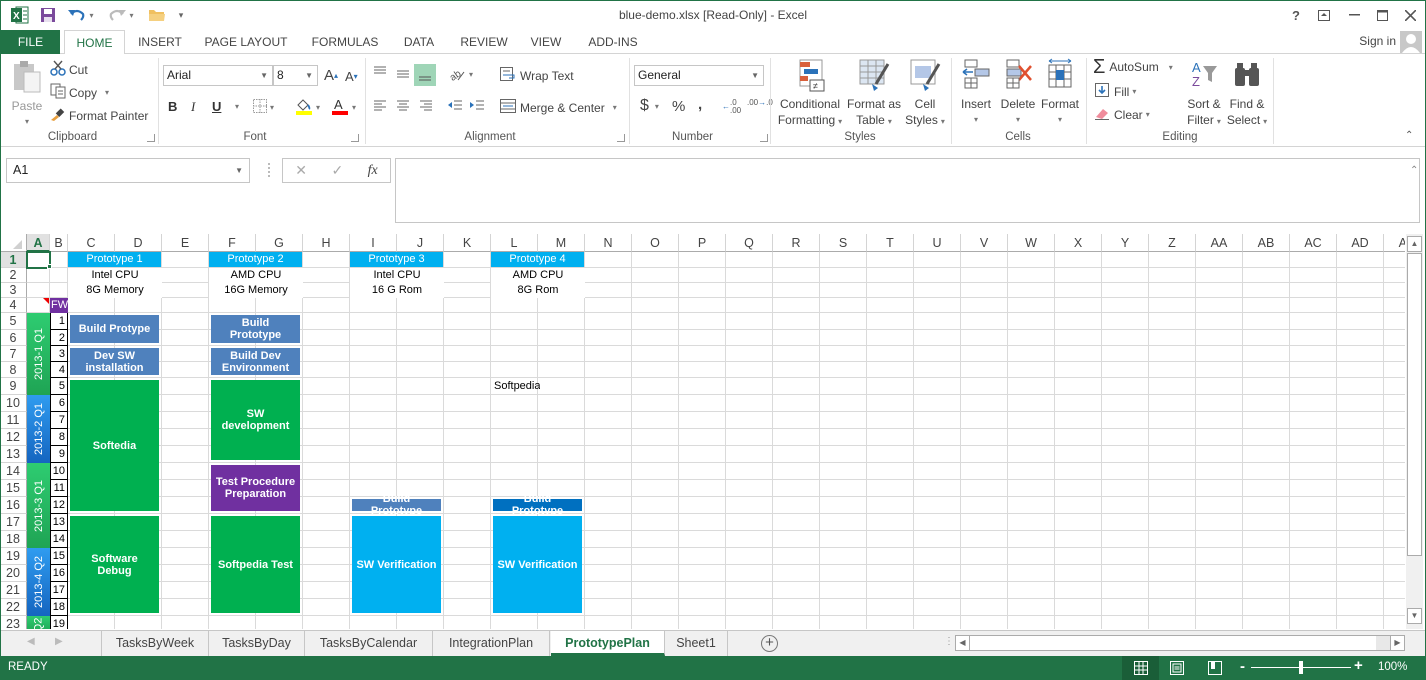 This screenshot has height=680, width=1426. Describe the element at coordinates (331, 75) in the screenshot. I see `increase-font-size-button: A ▴` at that location.